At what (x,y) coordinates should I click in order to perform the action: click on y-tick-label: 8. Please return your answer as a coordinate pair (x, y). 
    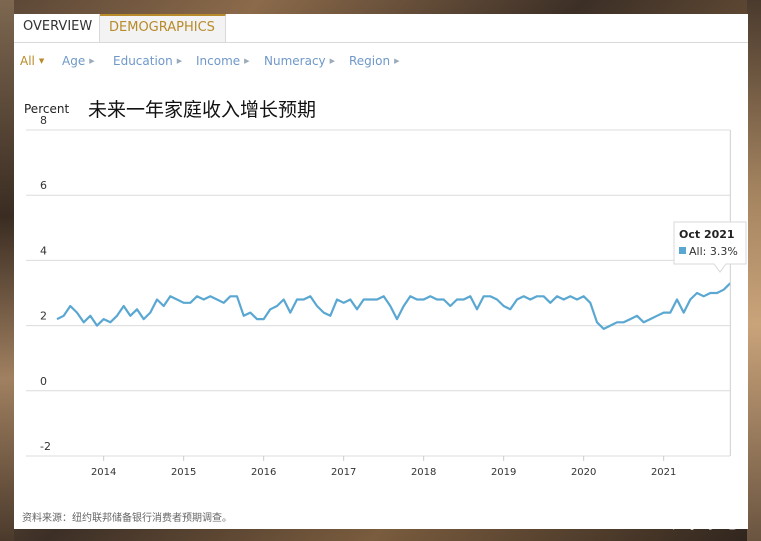
    Looking at the image, I should click on (43, 120).